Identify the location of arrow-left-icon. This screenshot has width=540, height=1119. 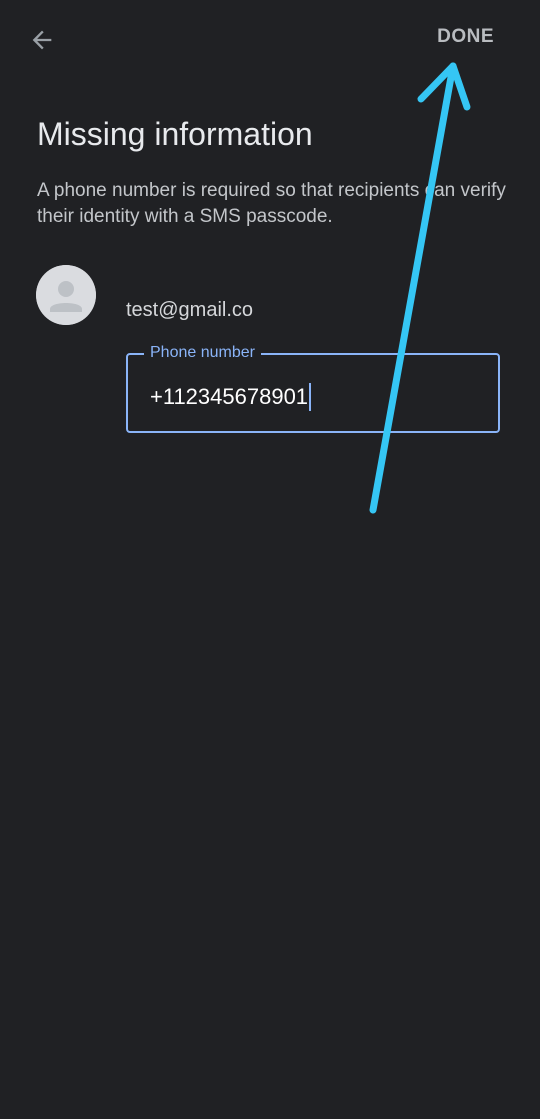
(42, 40).